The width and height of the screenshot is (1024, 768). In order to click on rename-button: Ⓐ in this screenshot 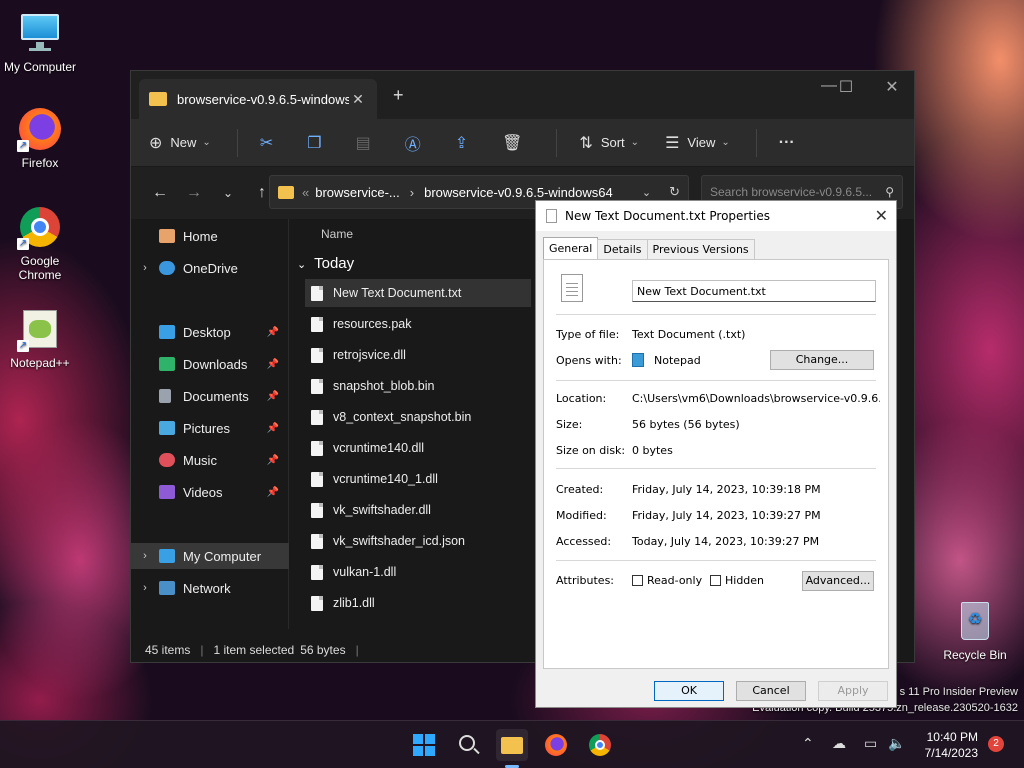, I will do `click(417, 143)`.